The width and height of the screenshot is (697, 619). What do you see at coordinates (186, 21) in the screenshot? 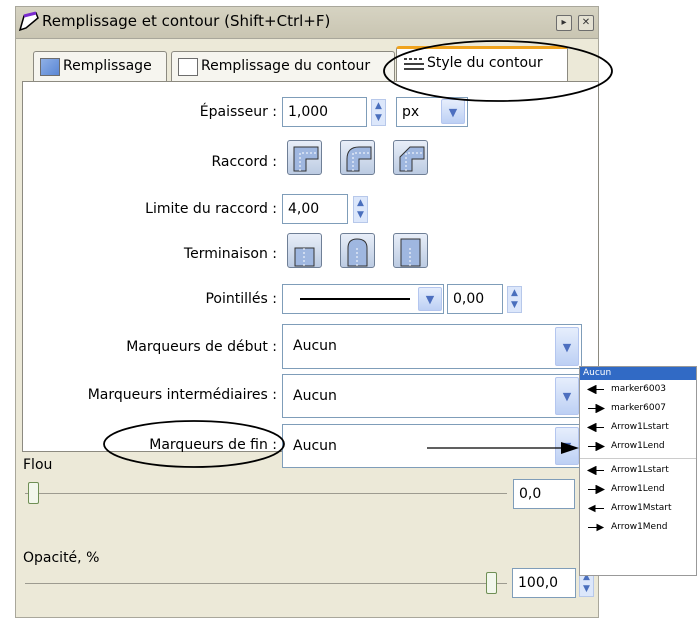
I see `window-title: Remplissage et contour (Shift+Ctrl+F)` at bounding box center [186, 21].